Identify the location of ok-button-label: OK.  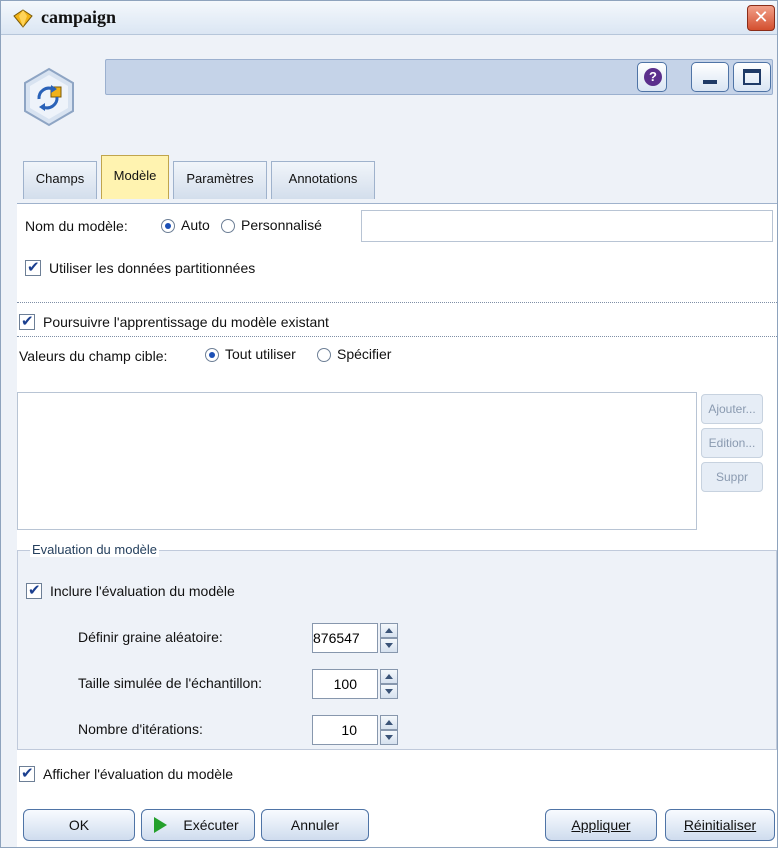
(79, 825).